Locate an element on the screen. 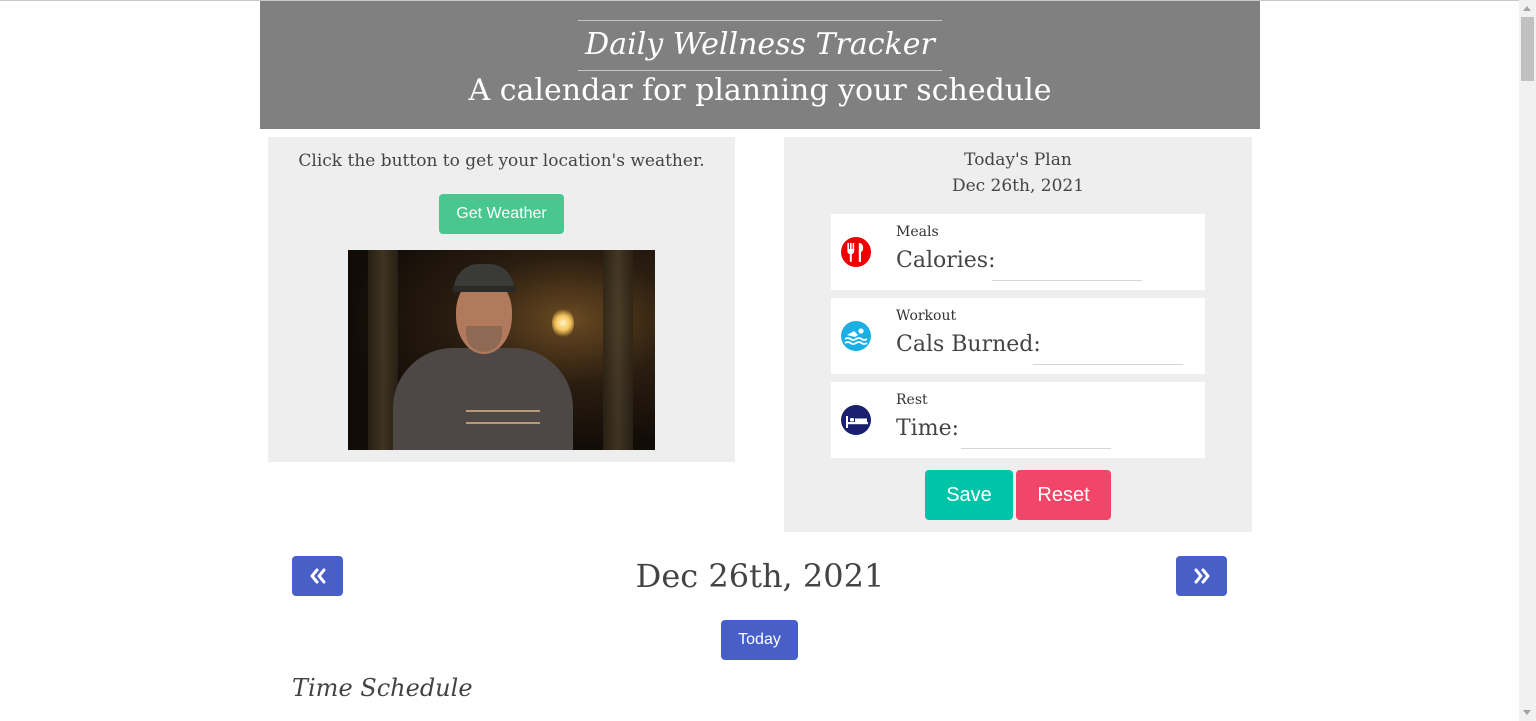  plan-heading: Today's Plan is located at coordinates (1018, 160).